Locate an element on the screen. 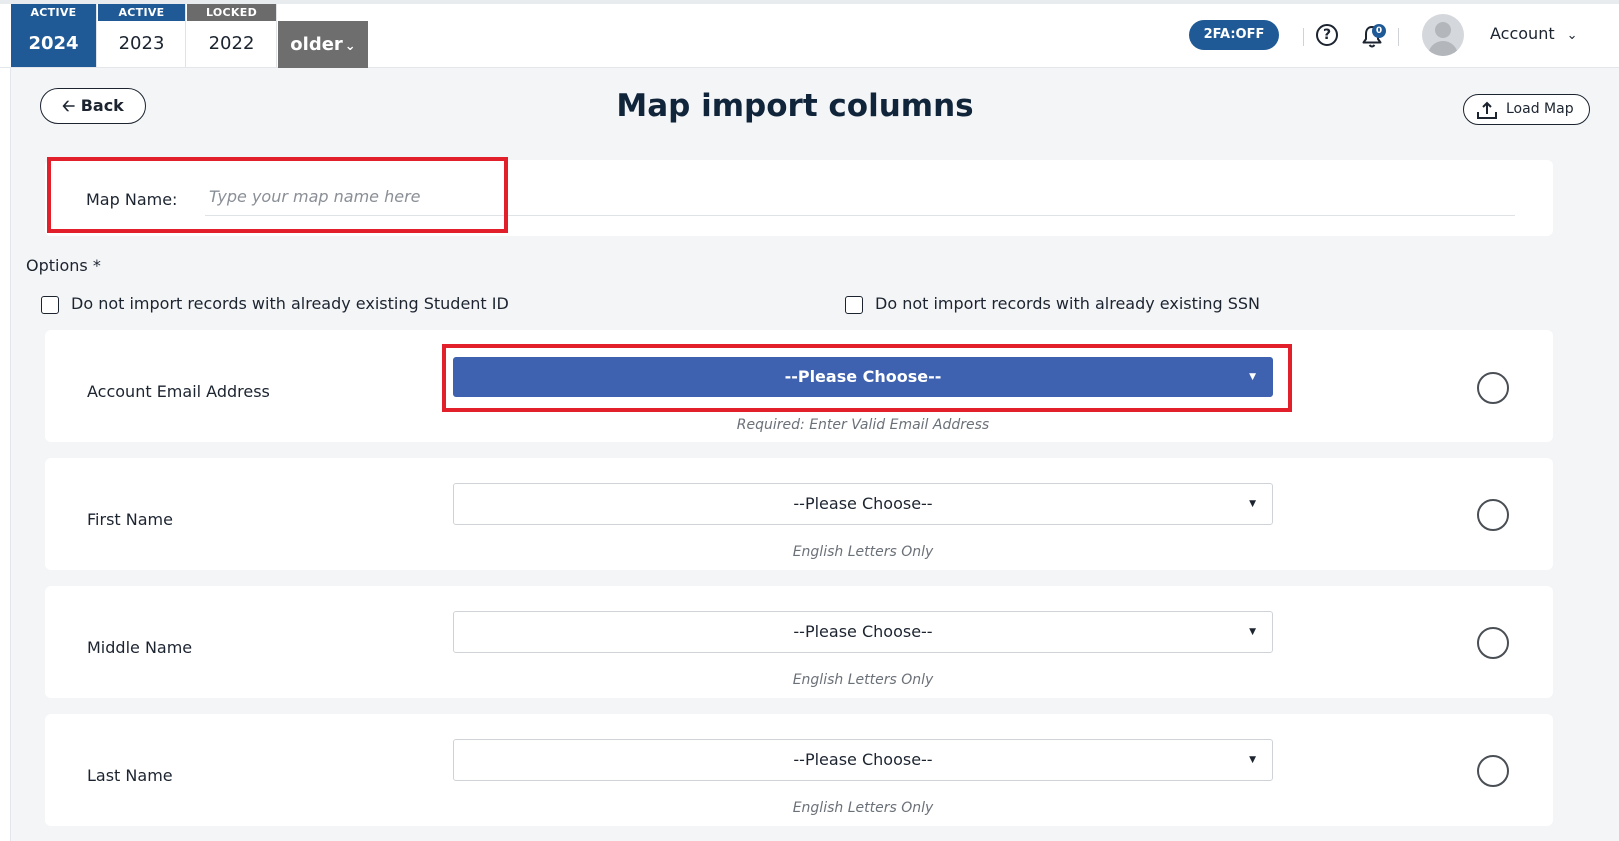 The width and height of the screenshot is (1619, 841). twofa-status-badge: 2FA:OFF is located at coordinates (1234, 35).